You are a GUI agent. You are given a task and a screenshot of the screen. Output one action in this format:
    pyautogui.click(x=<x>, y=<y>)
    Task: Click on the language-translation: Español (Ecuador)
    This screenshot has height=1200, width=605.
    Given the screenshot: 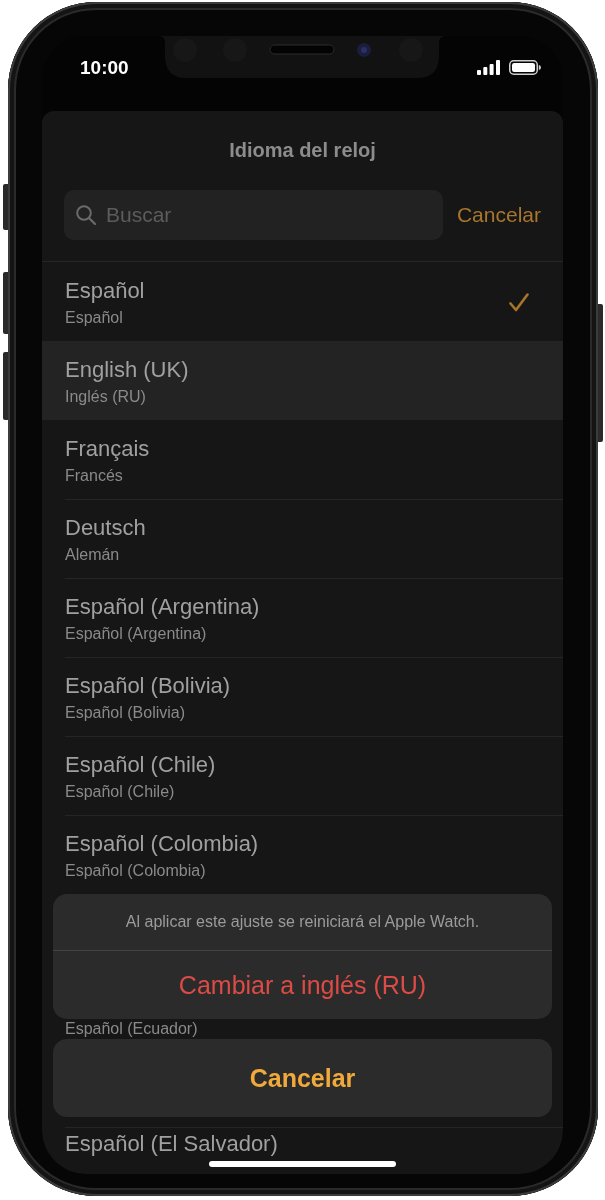 What is the action you would take?
    pyautogui.click(x=131, y=1029)
    